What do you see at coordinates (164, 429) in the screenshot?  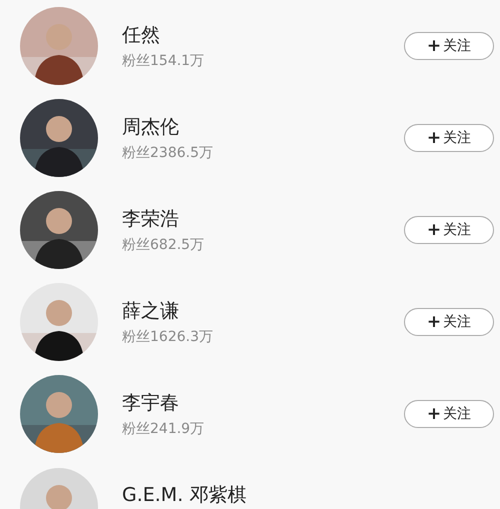 I see `follower-count: 粉丝241.9万` at bounding box center [164, 429].